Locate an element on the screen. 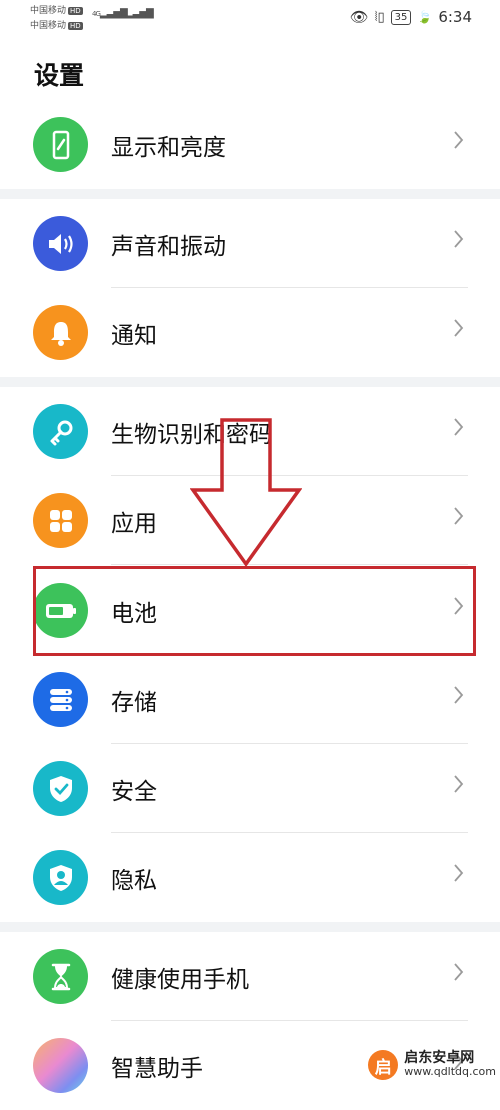  carrier-label-2: 中国移动 HD is located at coordinates (56, 26).